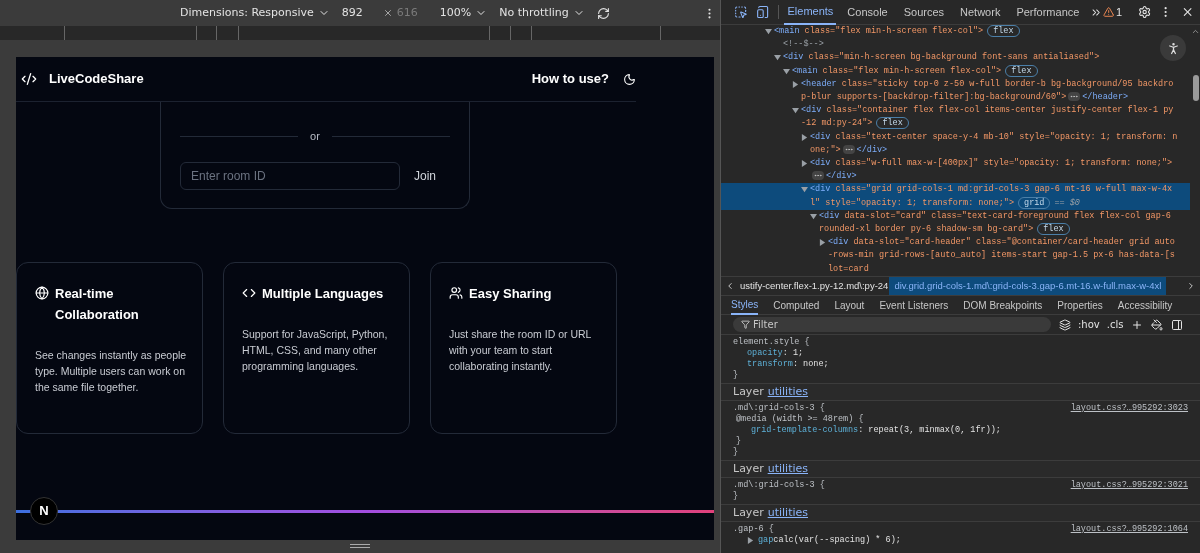 The width and height of the screenshot is (1200, 553). What do you see at coordinates (849, 305) in the screenshot?
I see `styles-pane-tab: Layout` at bounding box center [849, 305].